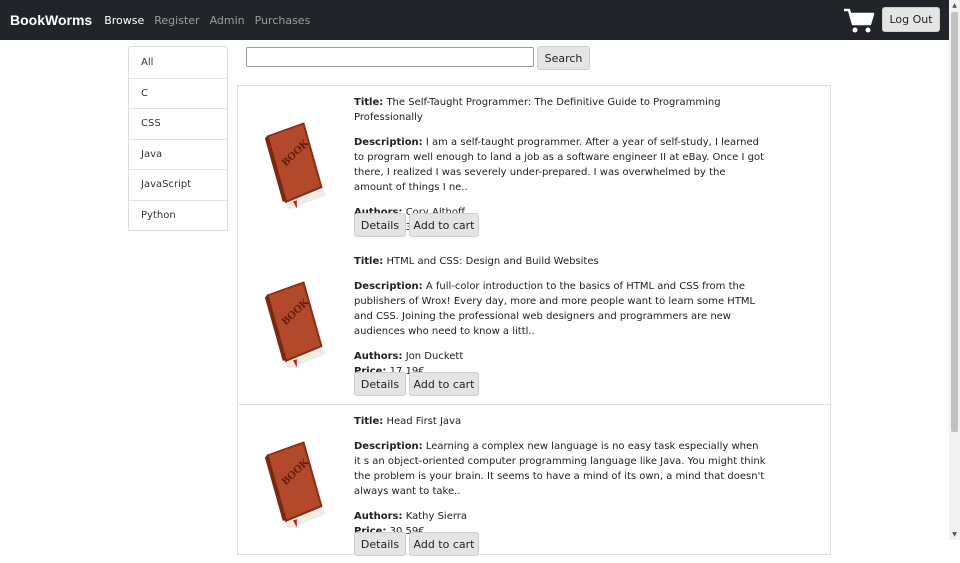  Describe the element at coordinates (227, 20) in the screenshot. I see `nav-link-admin: Admin` at that location.